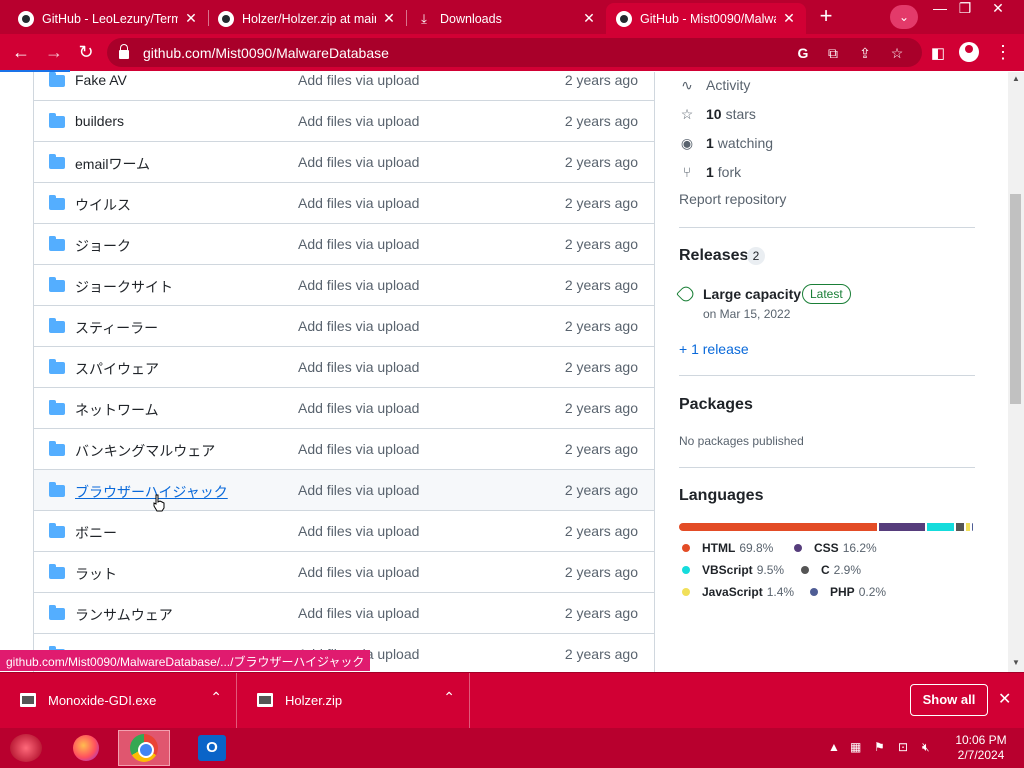  I want to click on file-row: ジョークサイト Add files via upload 2 years ago, so click(344, 285).